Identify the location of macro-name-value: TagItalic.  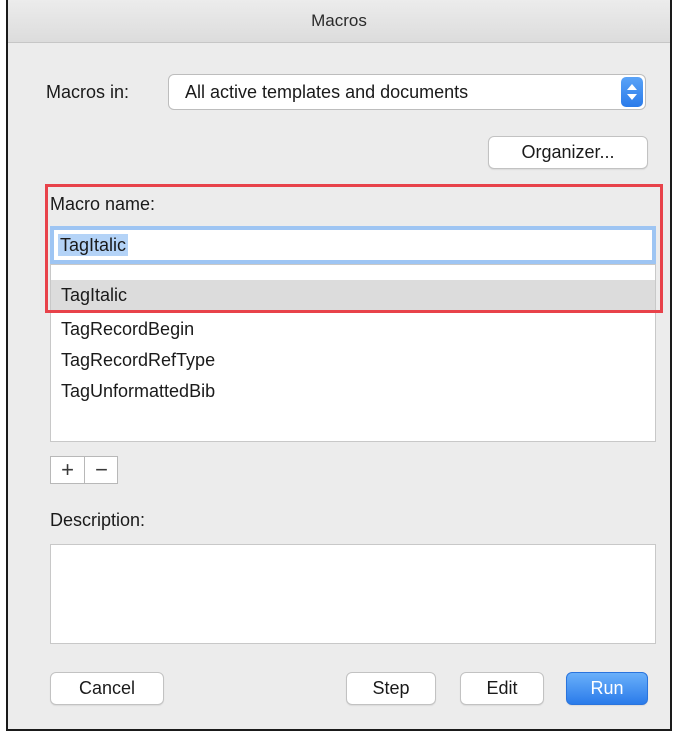
(93, 245).